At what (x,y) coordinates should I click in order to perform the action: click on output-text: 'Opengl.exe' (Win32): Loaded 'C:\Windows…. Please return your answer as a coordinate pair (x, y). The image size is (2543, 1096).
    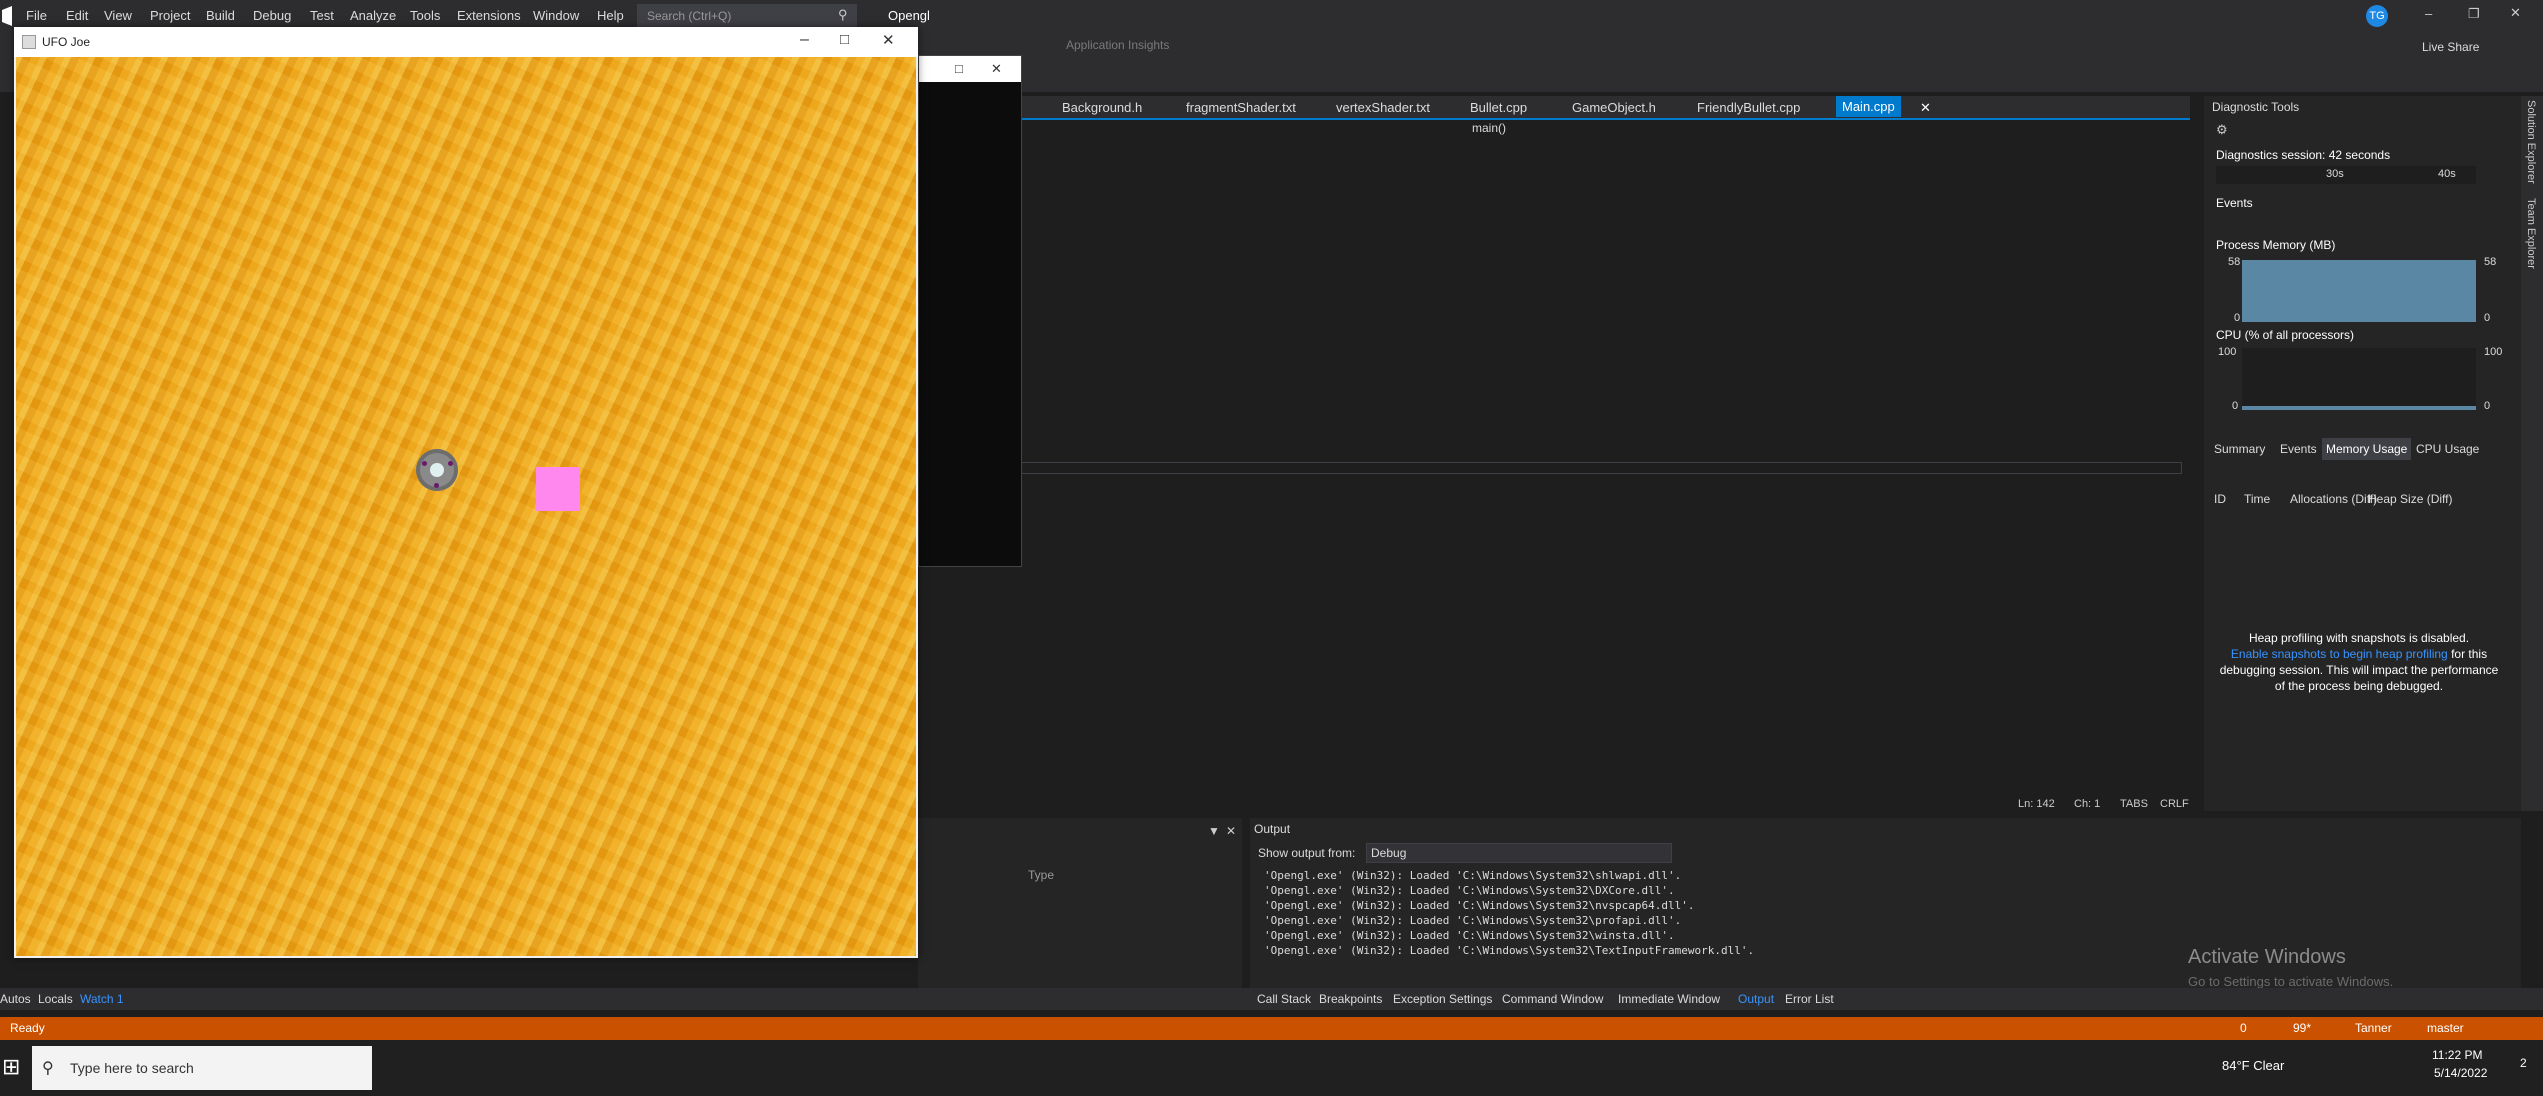
    Looking at the image, I should click on (1884, 913).